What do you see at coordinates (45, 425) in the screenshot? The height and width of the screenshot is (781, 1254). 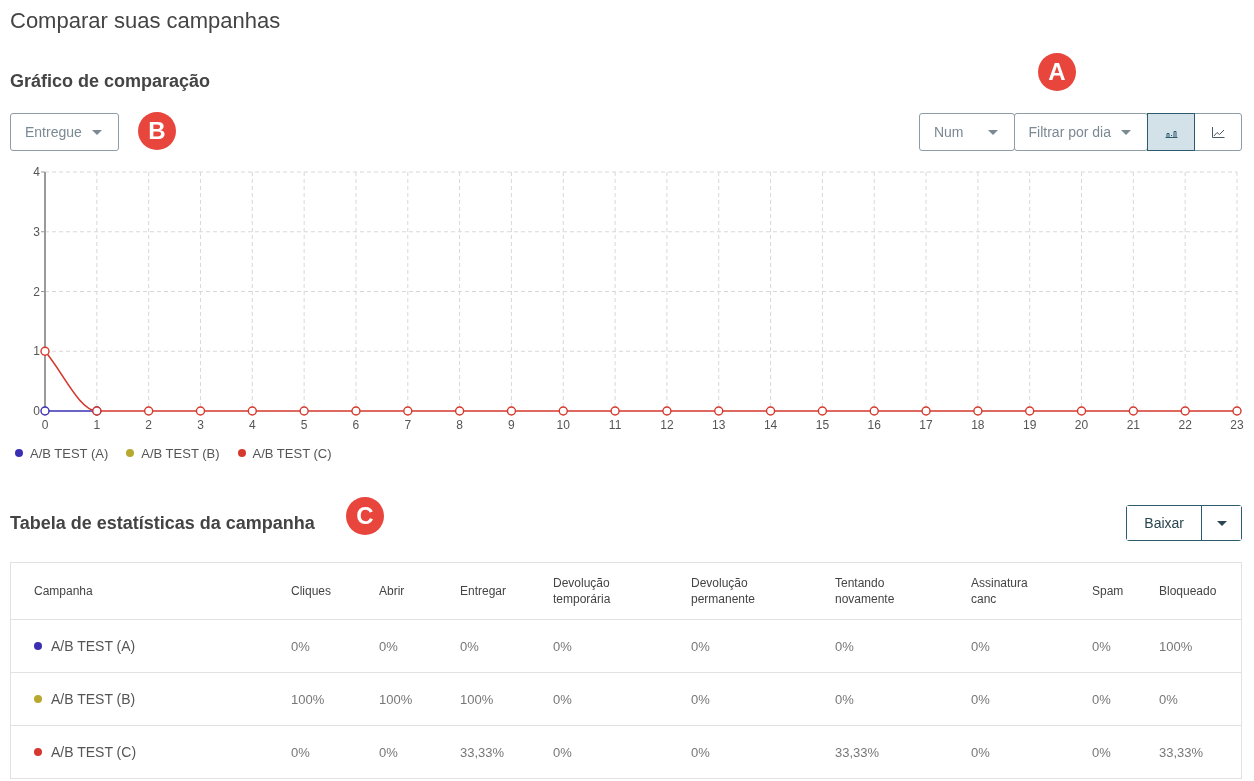 I see `x-tick-label: 0` at bounding box center [45, 425].